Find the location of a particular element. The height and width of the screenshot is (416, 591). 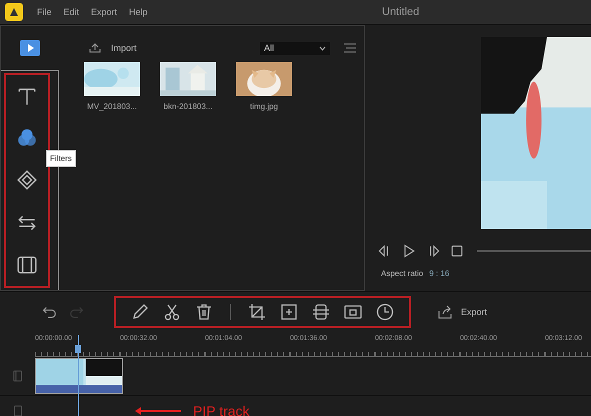

menu-item: File is located at coordinates (44, 12).